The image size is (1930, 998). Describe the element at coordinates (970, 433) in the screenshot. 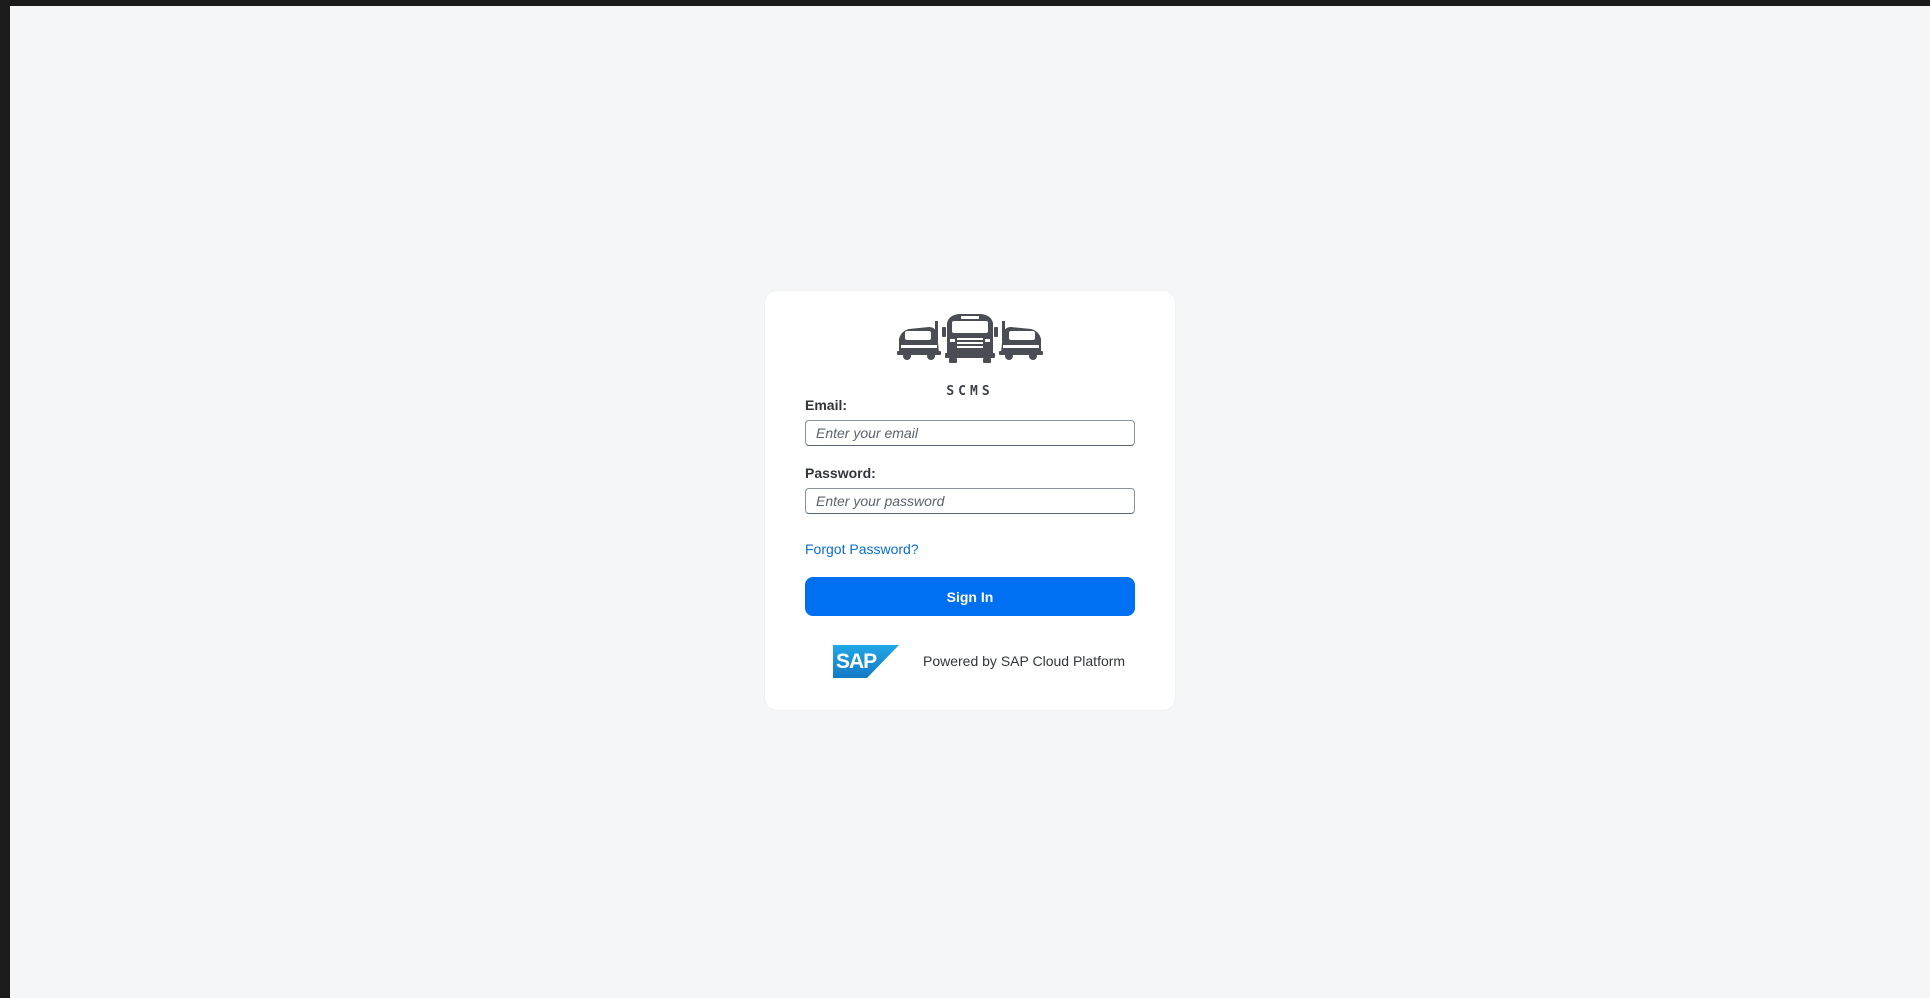

I see `email-input` at that location.